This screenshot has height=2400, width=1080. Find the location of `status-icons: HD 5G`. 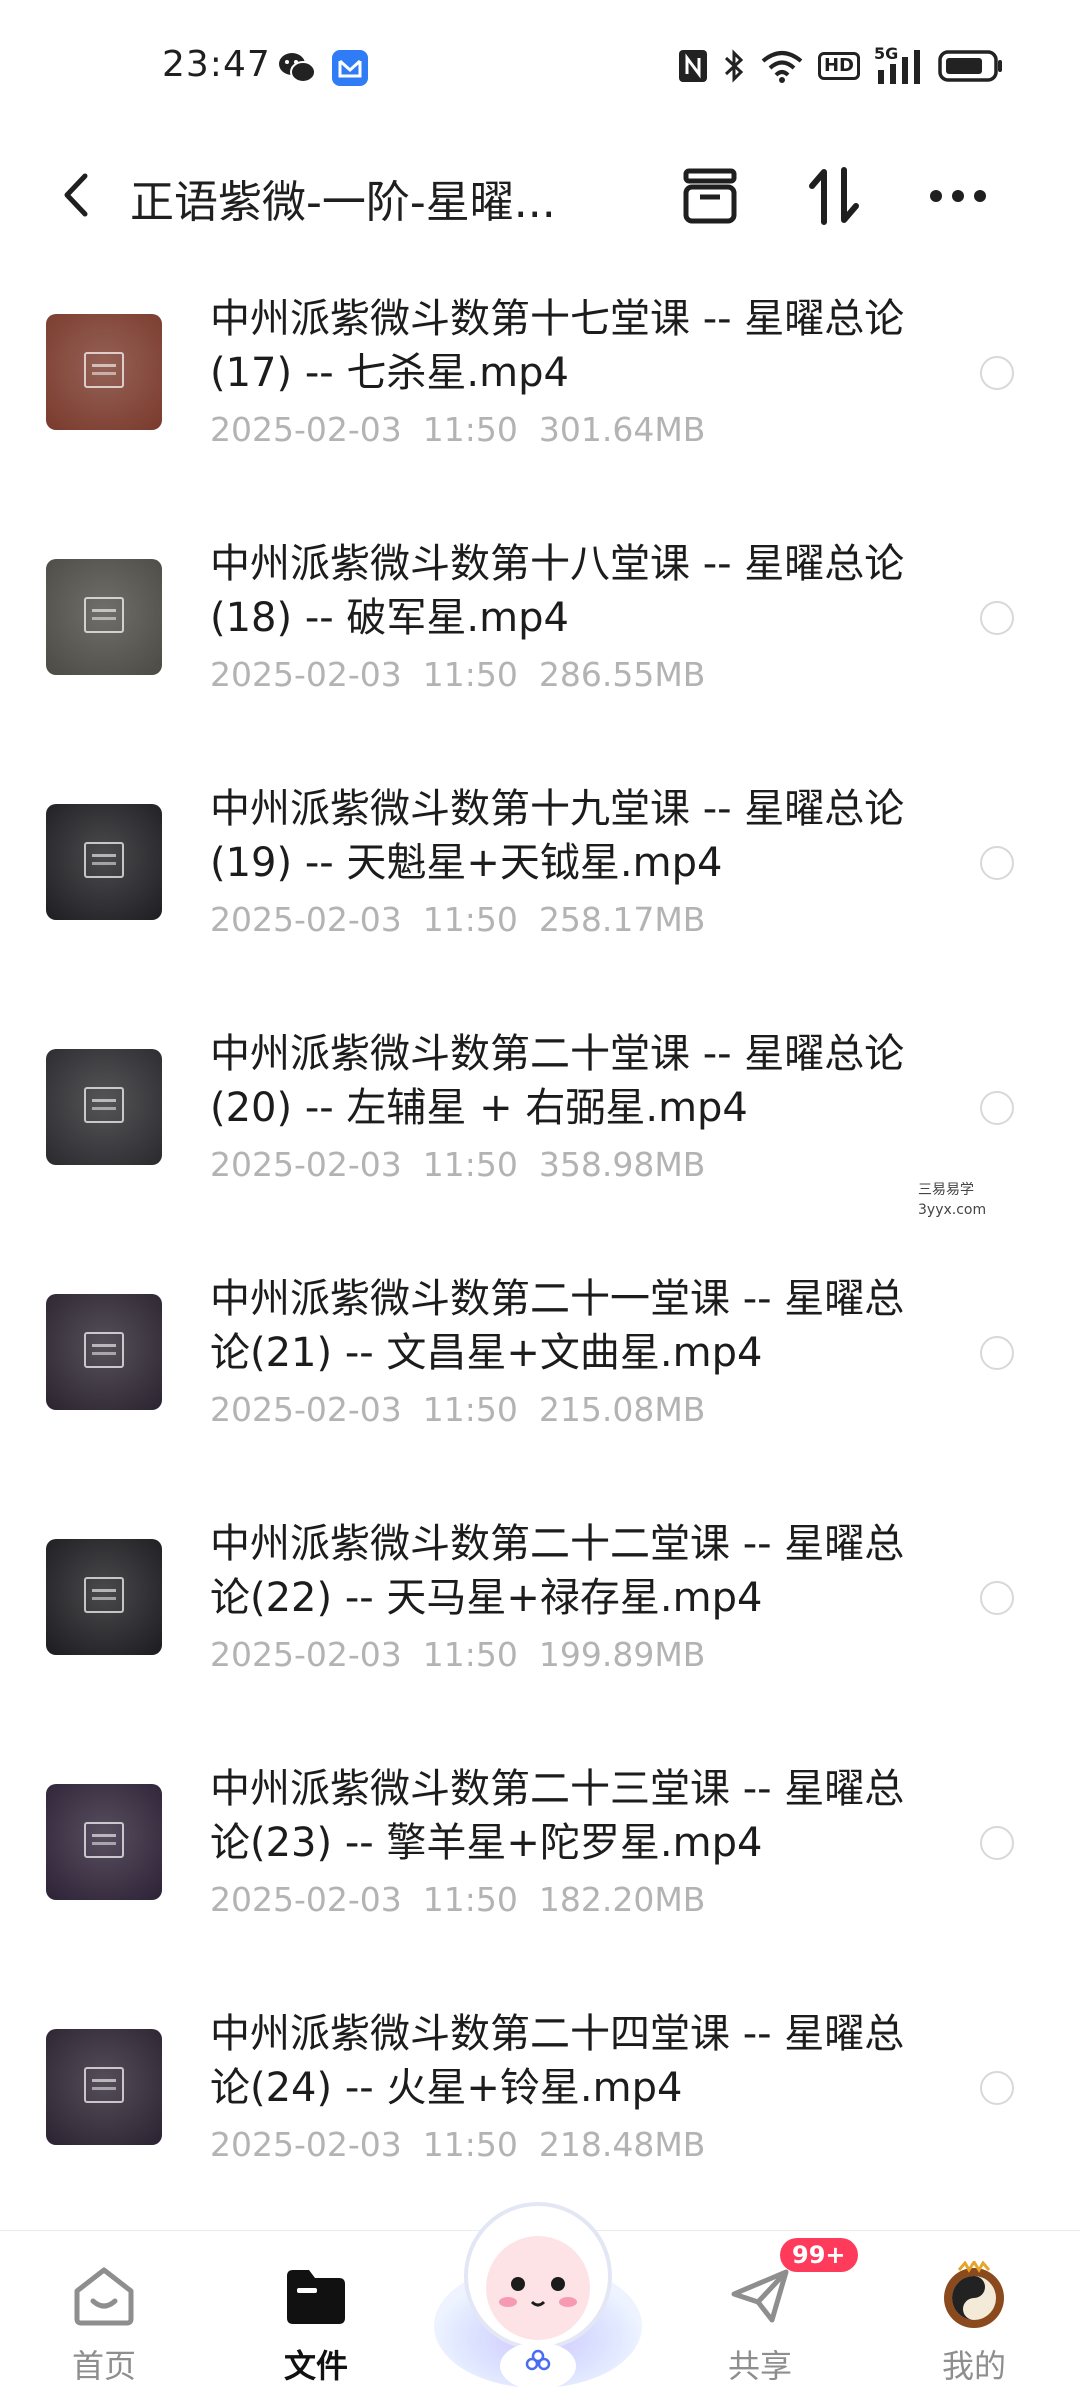

status-icons: HD 5G is located at coordinates (841, 66).